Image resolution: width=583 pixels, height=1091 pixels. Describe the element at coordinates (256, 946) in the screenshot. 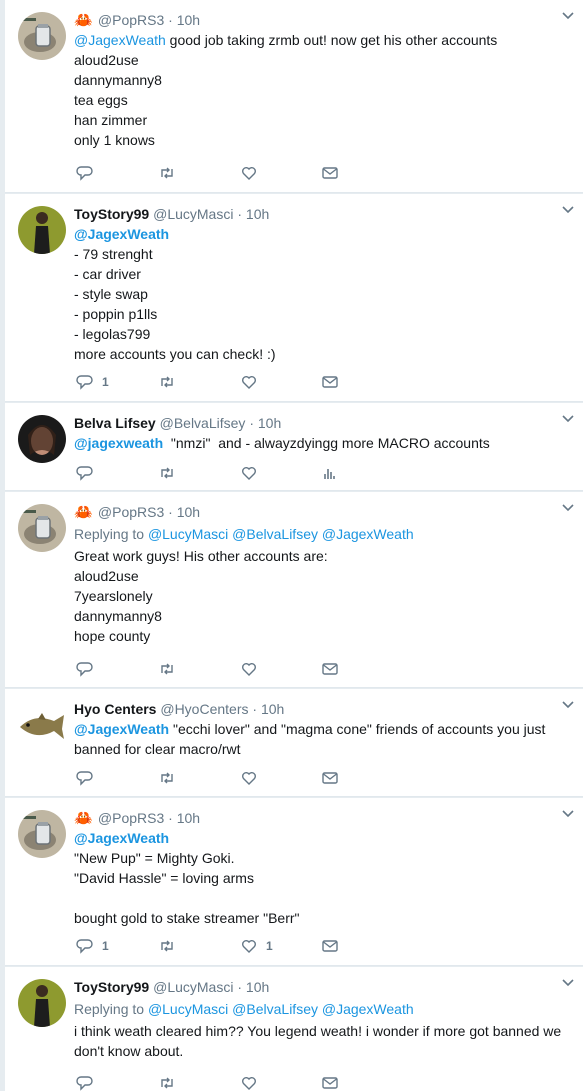

I see `like-button: 1` at that location.